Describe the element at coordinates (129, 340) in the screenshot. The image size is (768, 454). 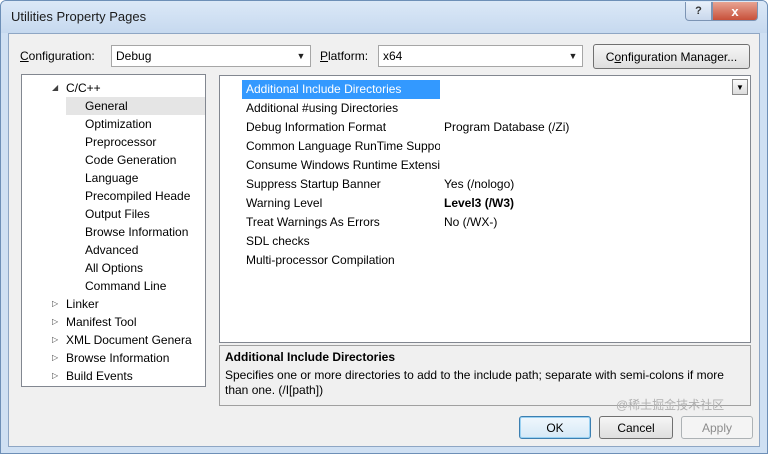
I see `tree-item-label: XML Document Genera` at that location.